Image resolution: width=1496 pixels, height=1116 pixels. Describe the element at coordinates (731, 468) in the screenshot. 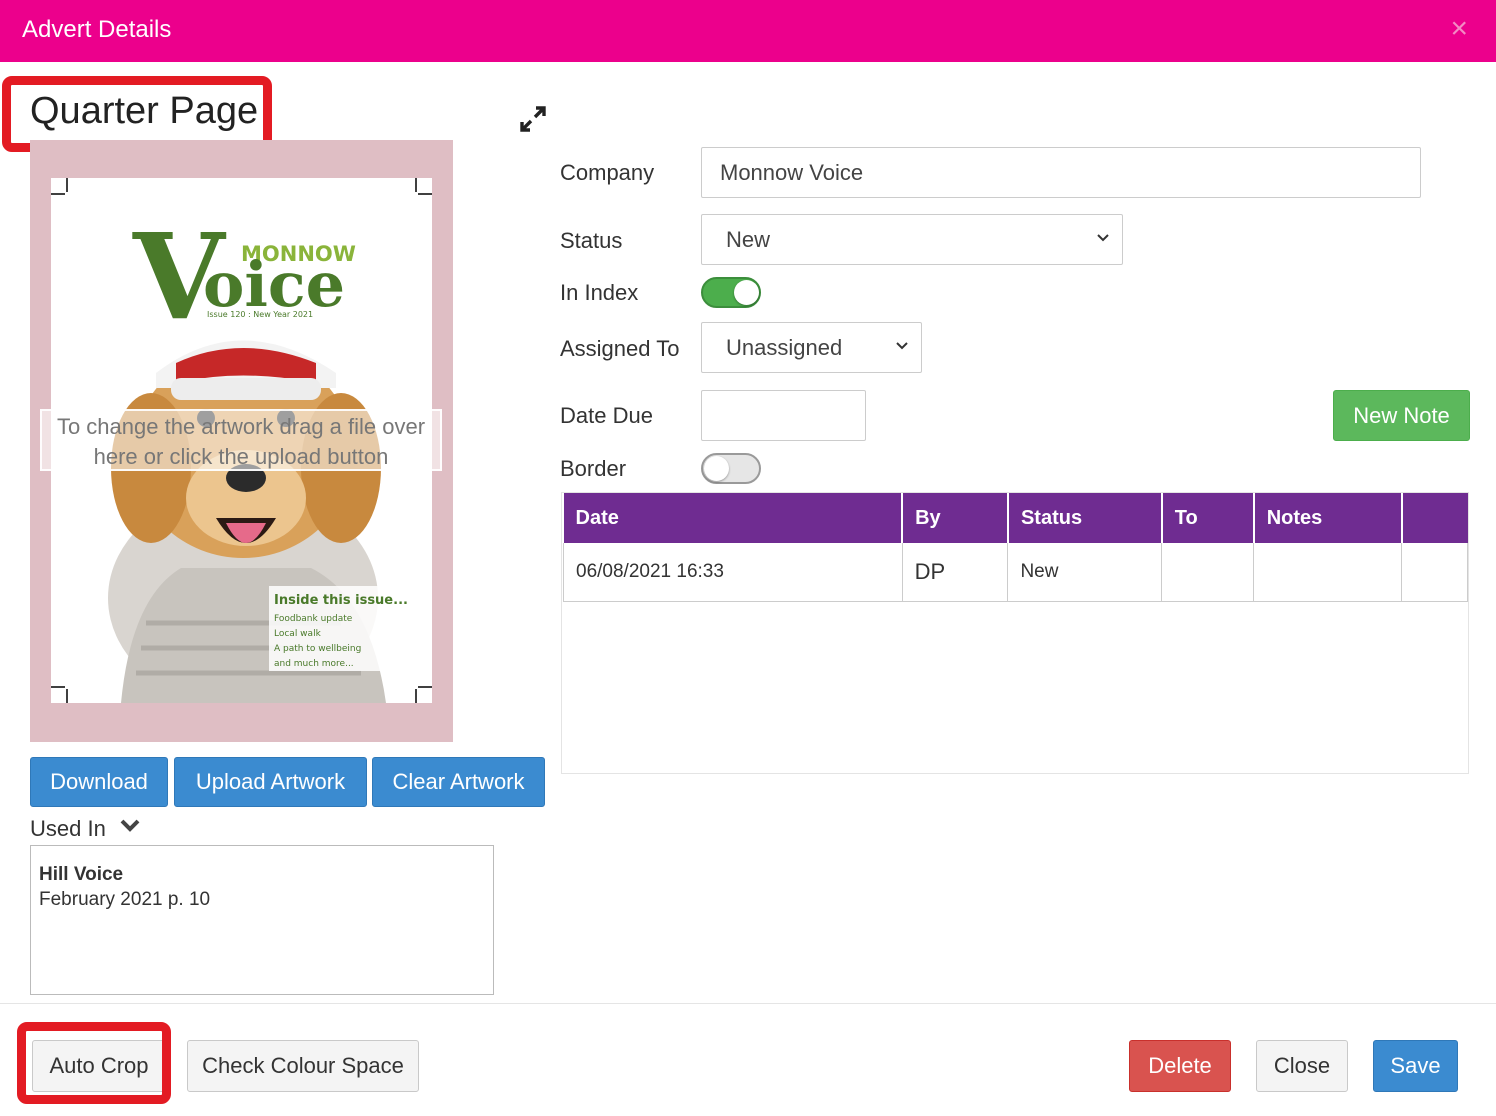

I see `border-toggle` at that location.